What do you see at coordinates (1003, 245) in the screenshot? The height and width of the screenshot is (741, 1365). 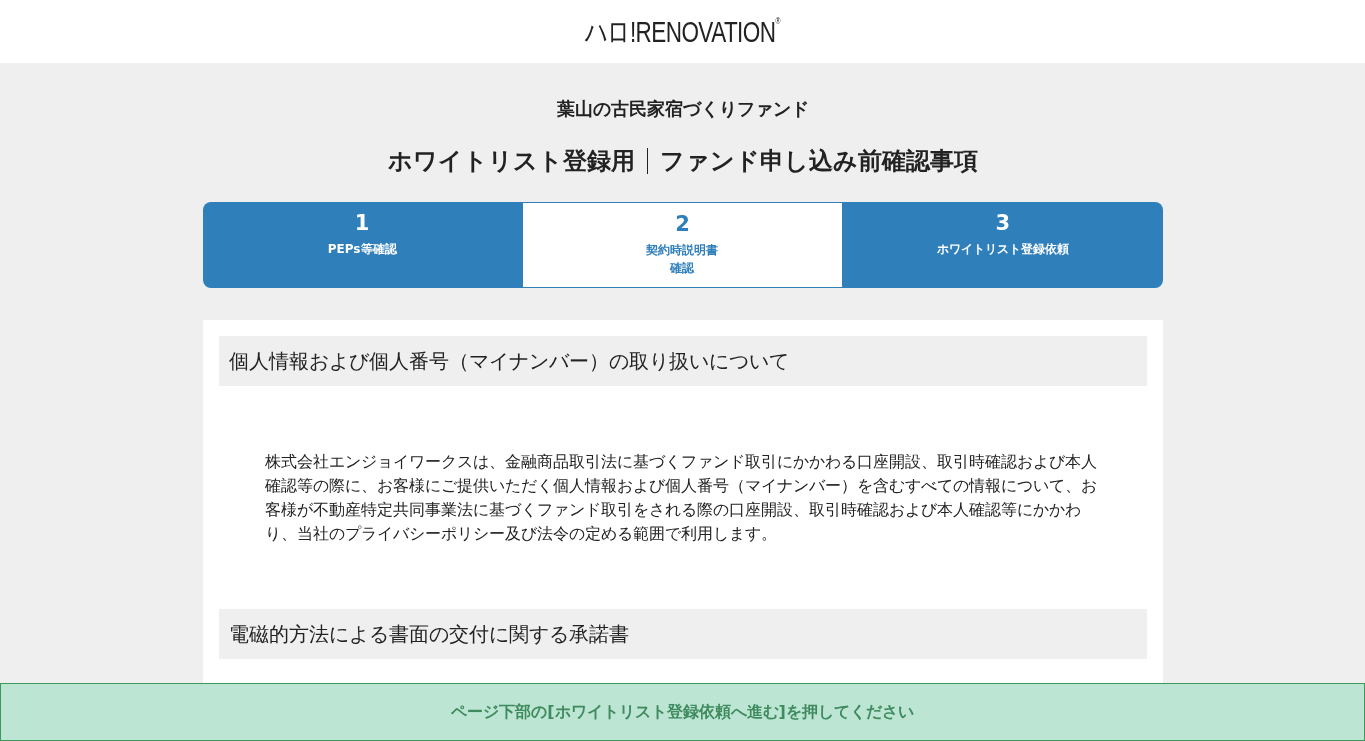 I see `progress-step: 3 ホワイトリスト登録依頼` at bounding box center [1003, 245].